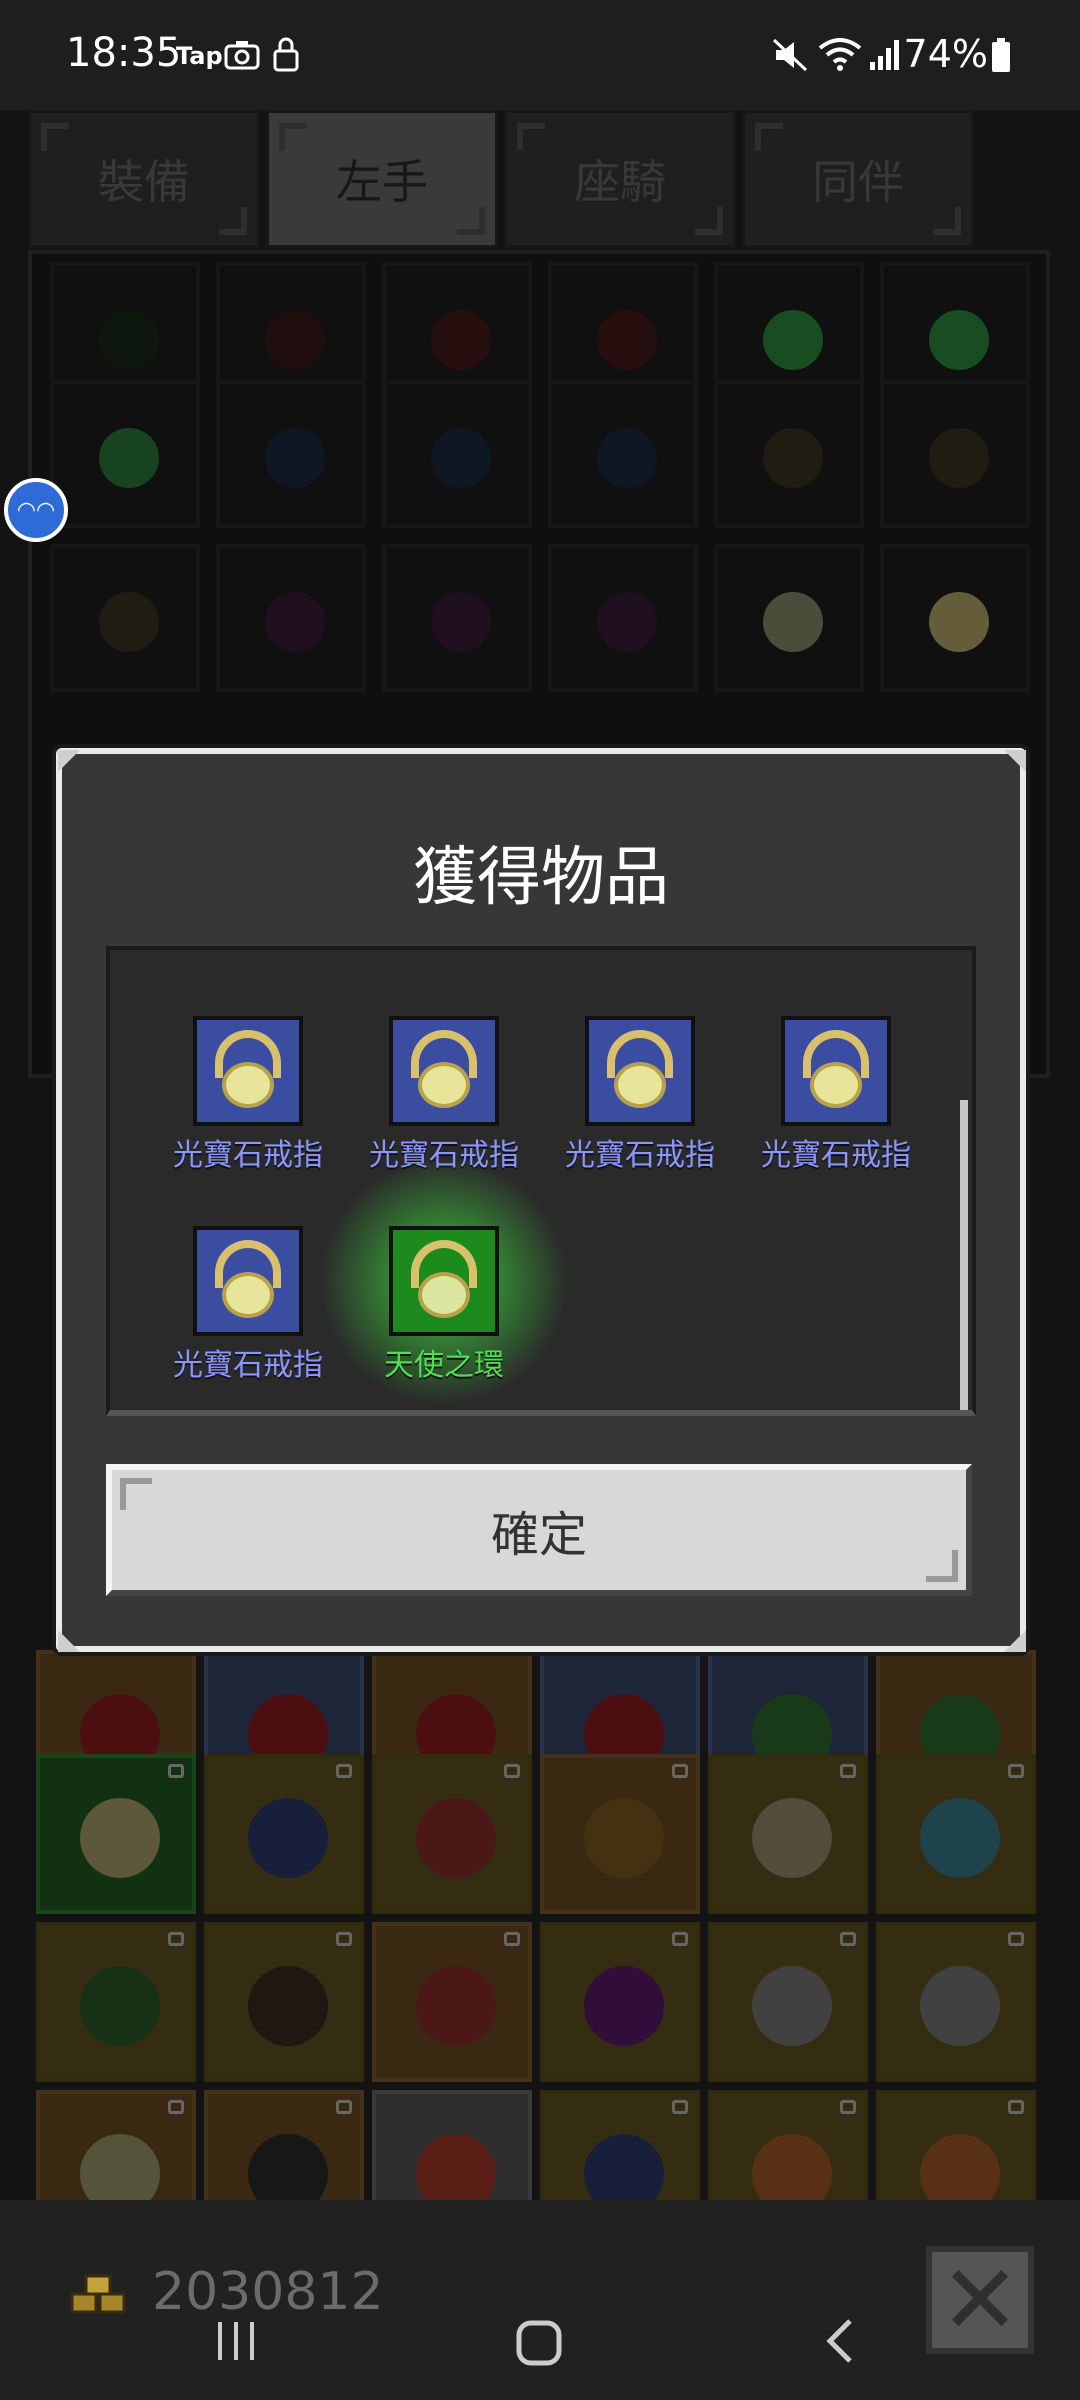 The image size is (1080, 2400). I want to click on scrollbar, so click(964, 1255).